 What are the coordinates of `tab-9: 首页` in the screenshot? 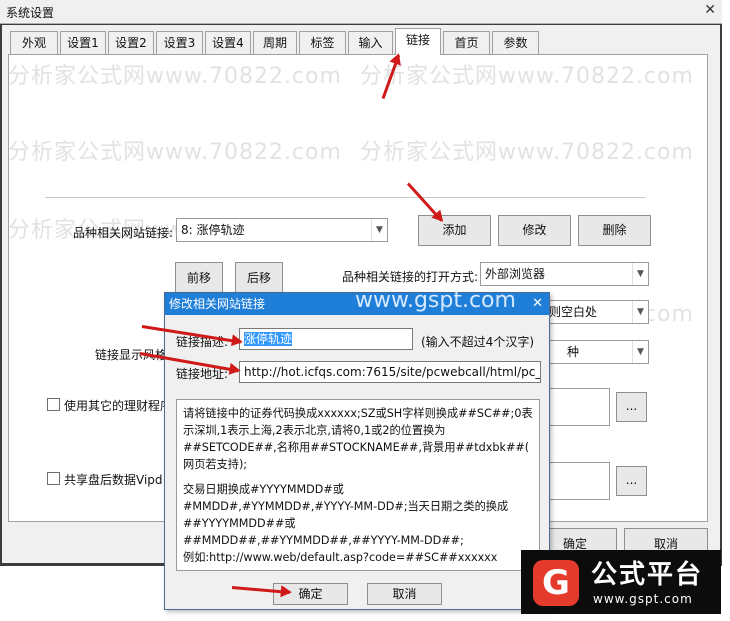 It's located at (466, 42).